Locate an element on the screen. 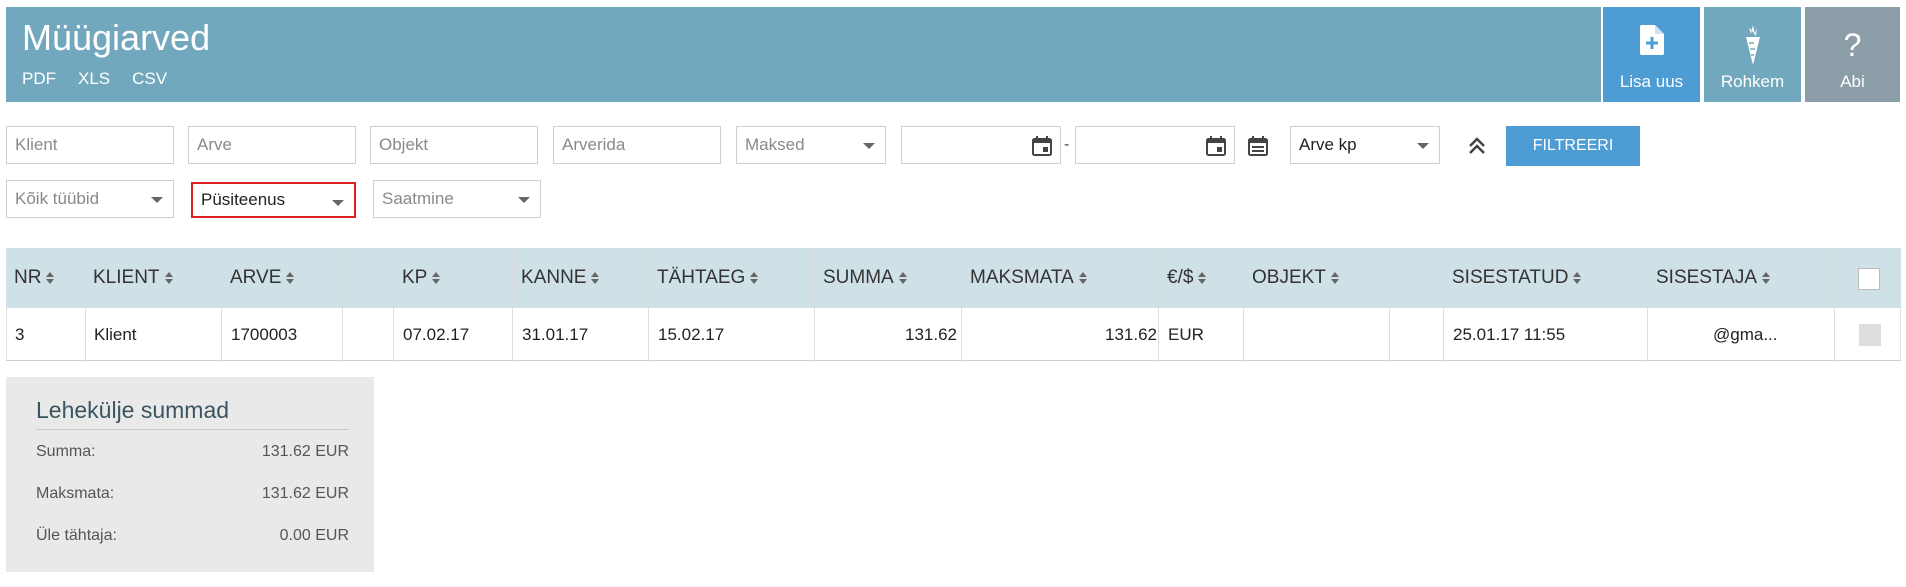 Image resolution: width=1906 pixels, height=587 pixels. export-csv-link: CSV is located at coordinates (149, 79).